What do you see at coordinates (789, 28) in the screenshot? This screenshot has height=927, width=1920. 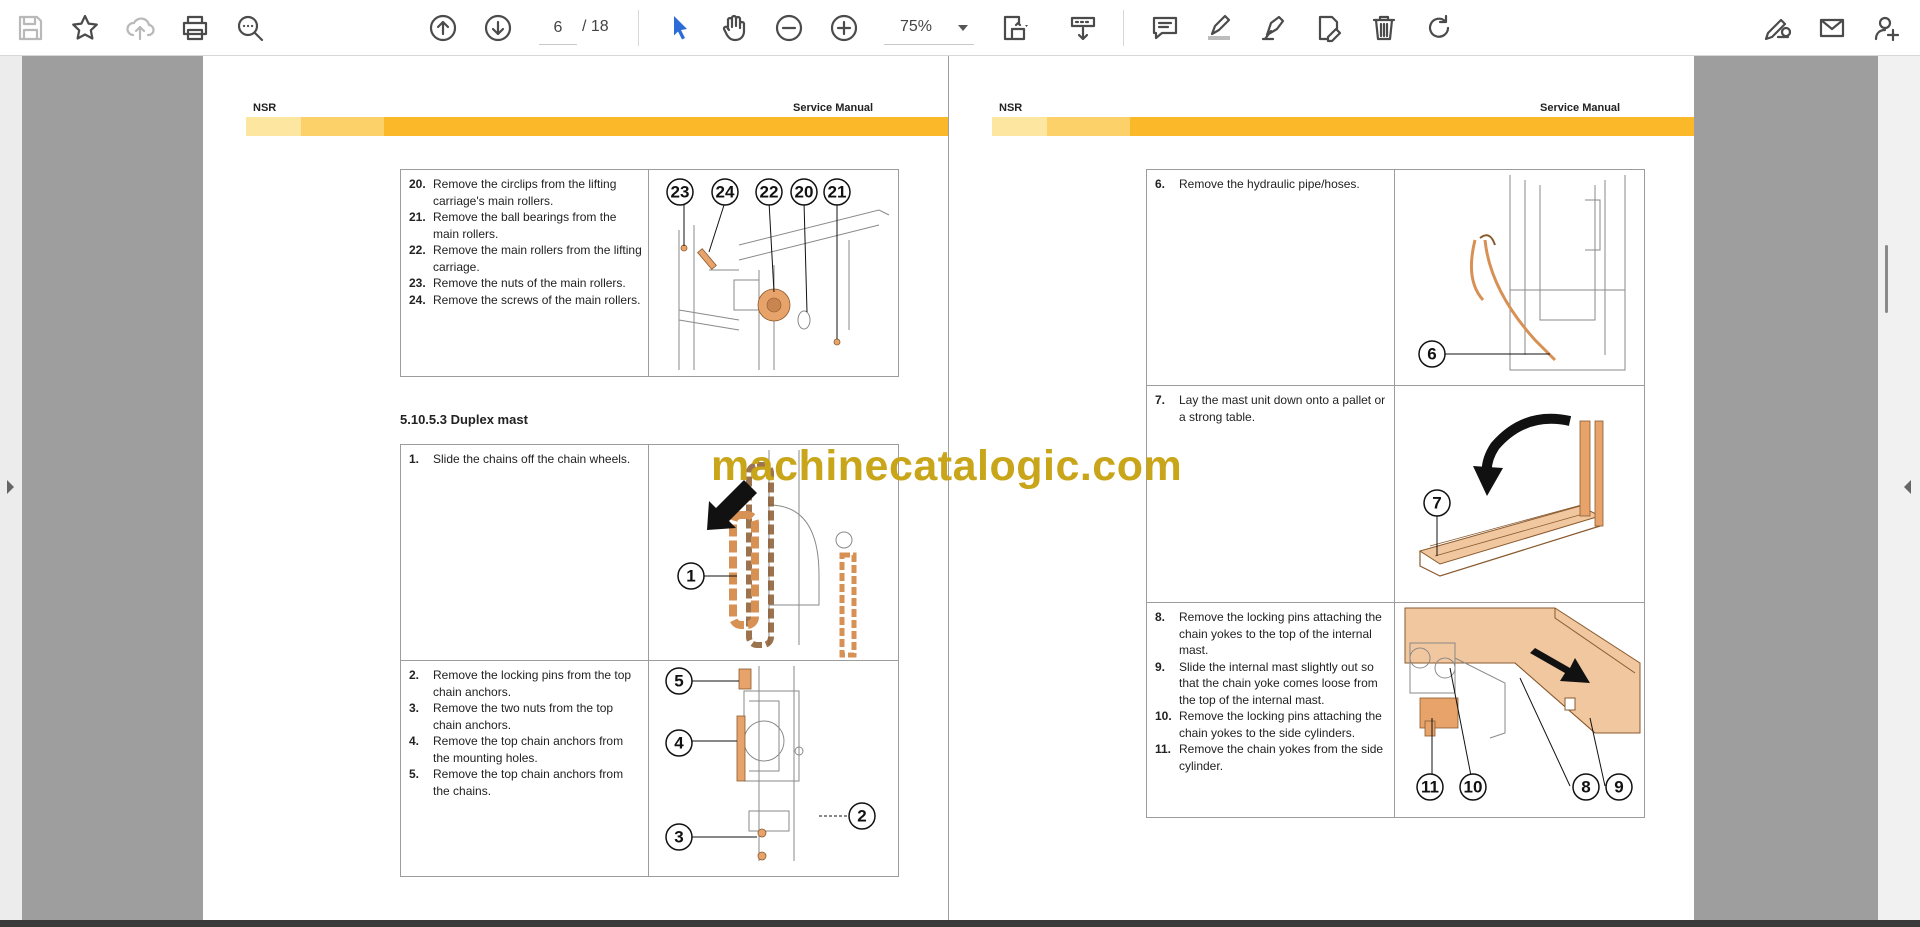 I see `minus-circle-icon` at bounding box center [789, 28].